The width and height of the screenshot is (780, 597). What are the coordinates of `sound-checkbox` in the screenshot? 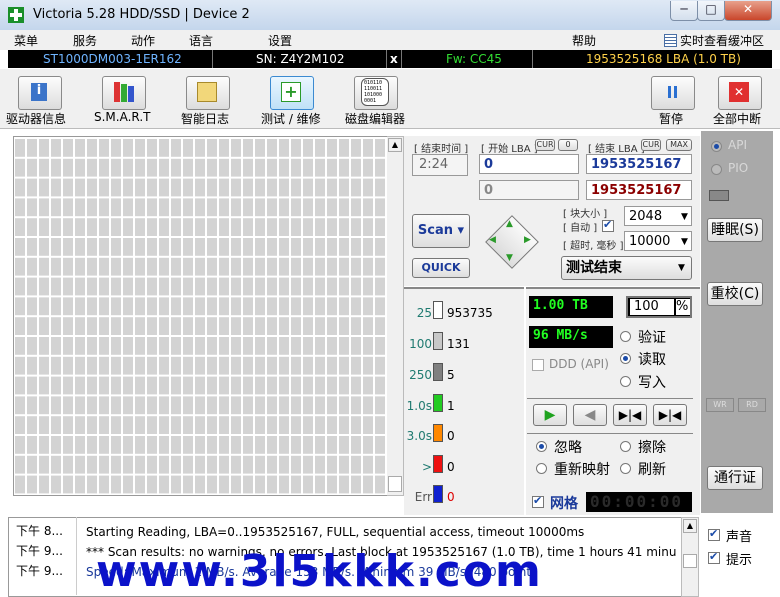 It's located at (714, 534).